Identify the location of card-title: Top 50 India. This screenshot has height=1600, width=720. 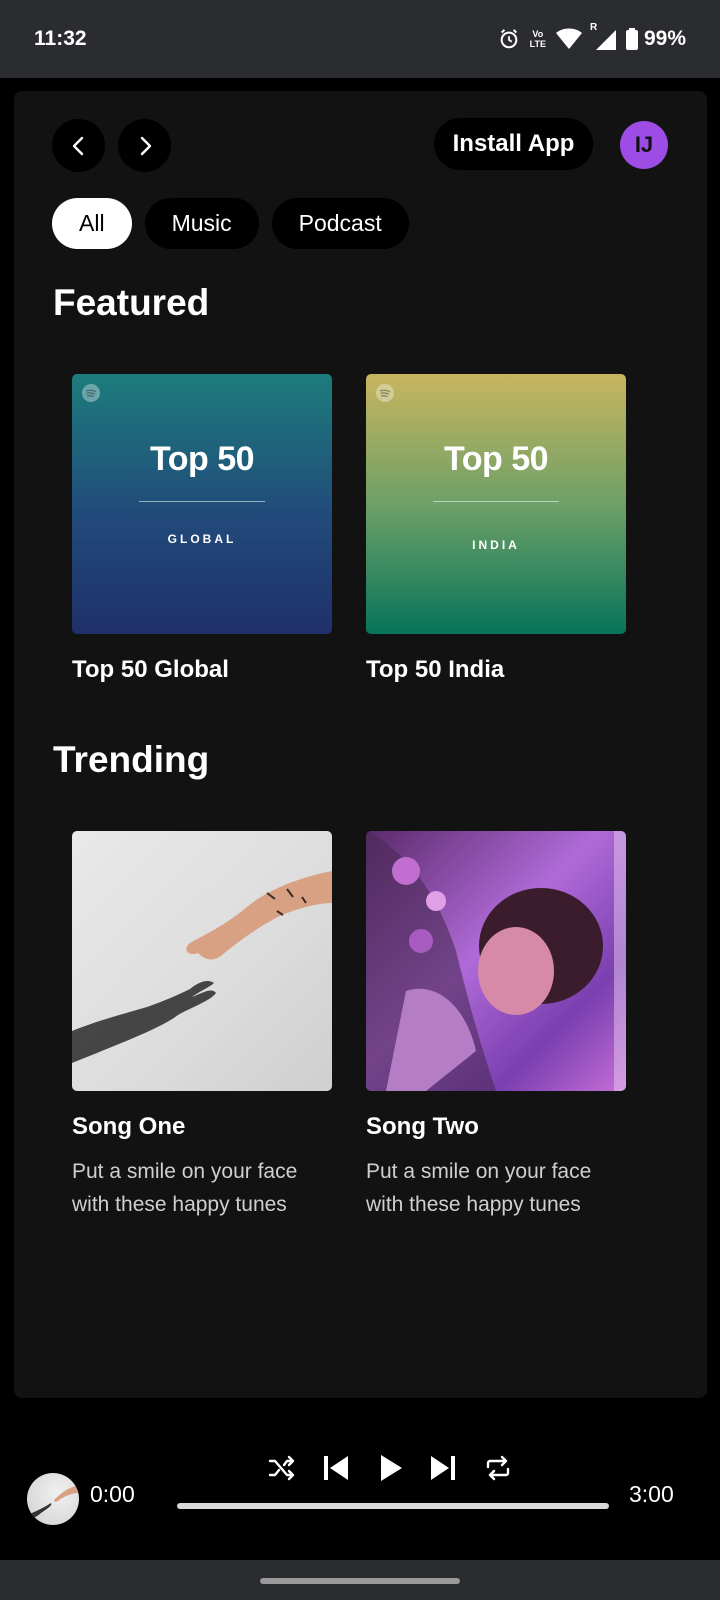
(435, 669).